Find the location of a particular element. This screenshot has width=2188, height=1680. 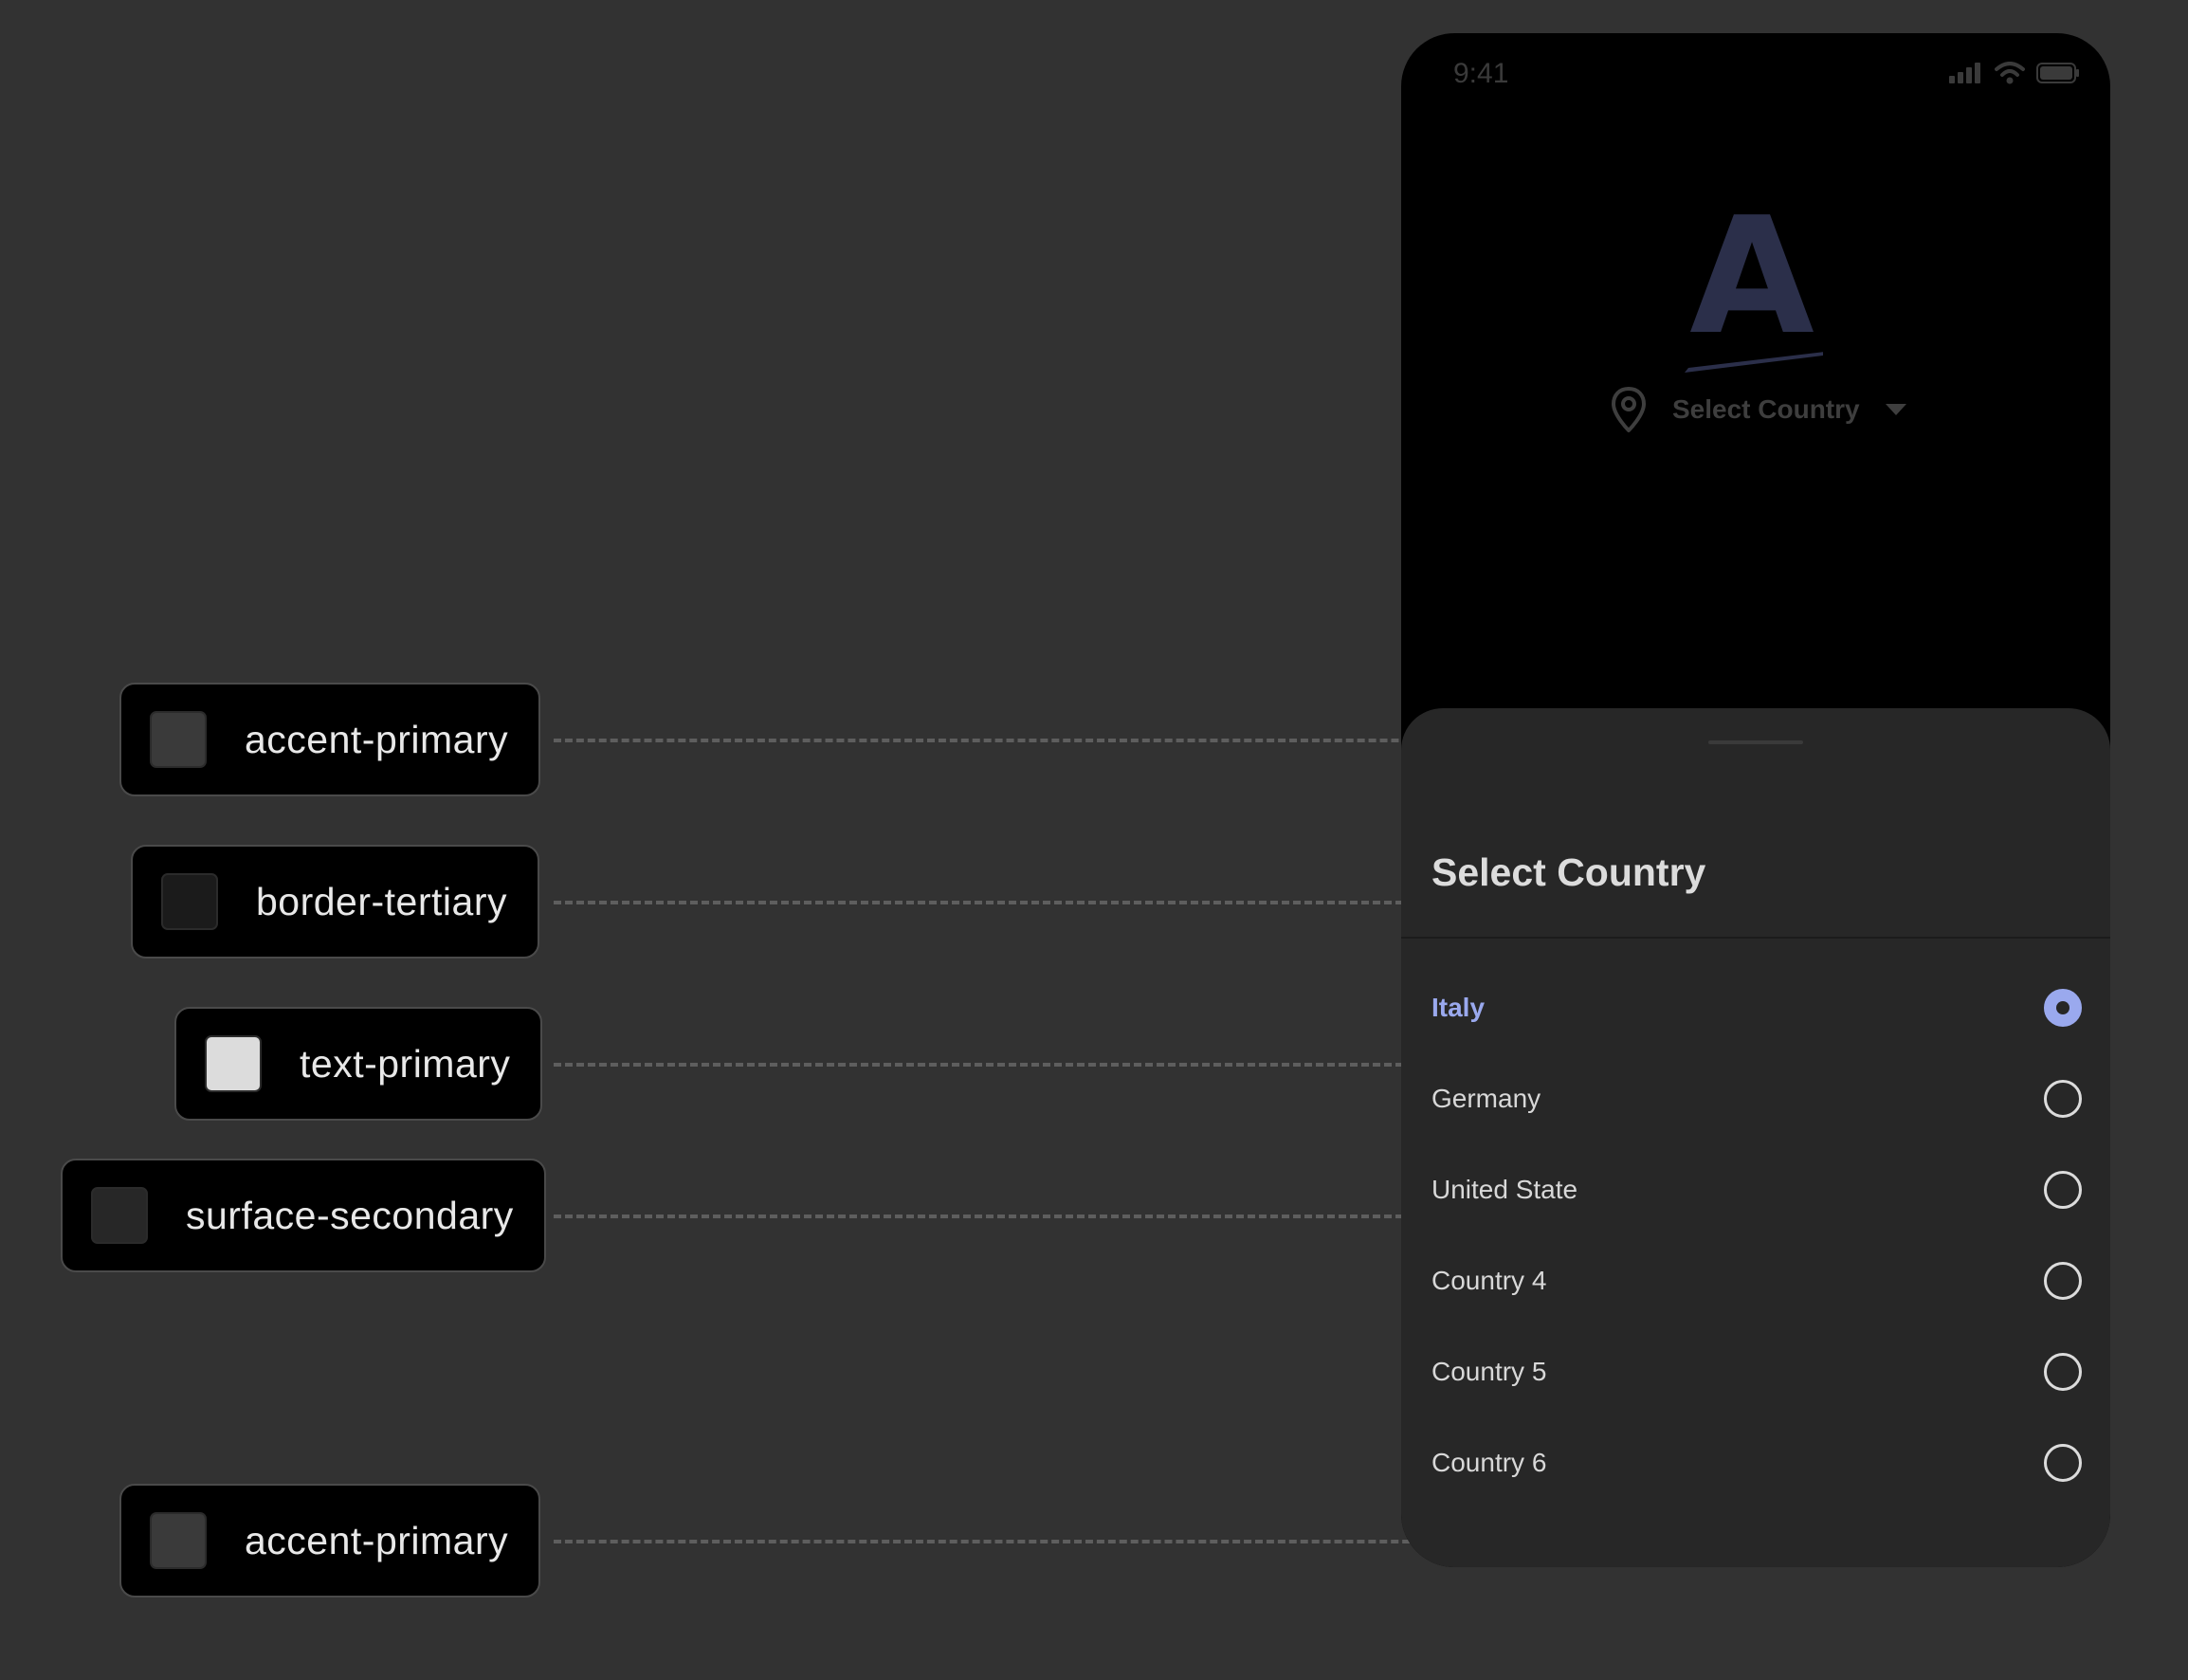

country-option-label: Italy is located at coordinates (1458, 1007).